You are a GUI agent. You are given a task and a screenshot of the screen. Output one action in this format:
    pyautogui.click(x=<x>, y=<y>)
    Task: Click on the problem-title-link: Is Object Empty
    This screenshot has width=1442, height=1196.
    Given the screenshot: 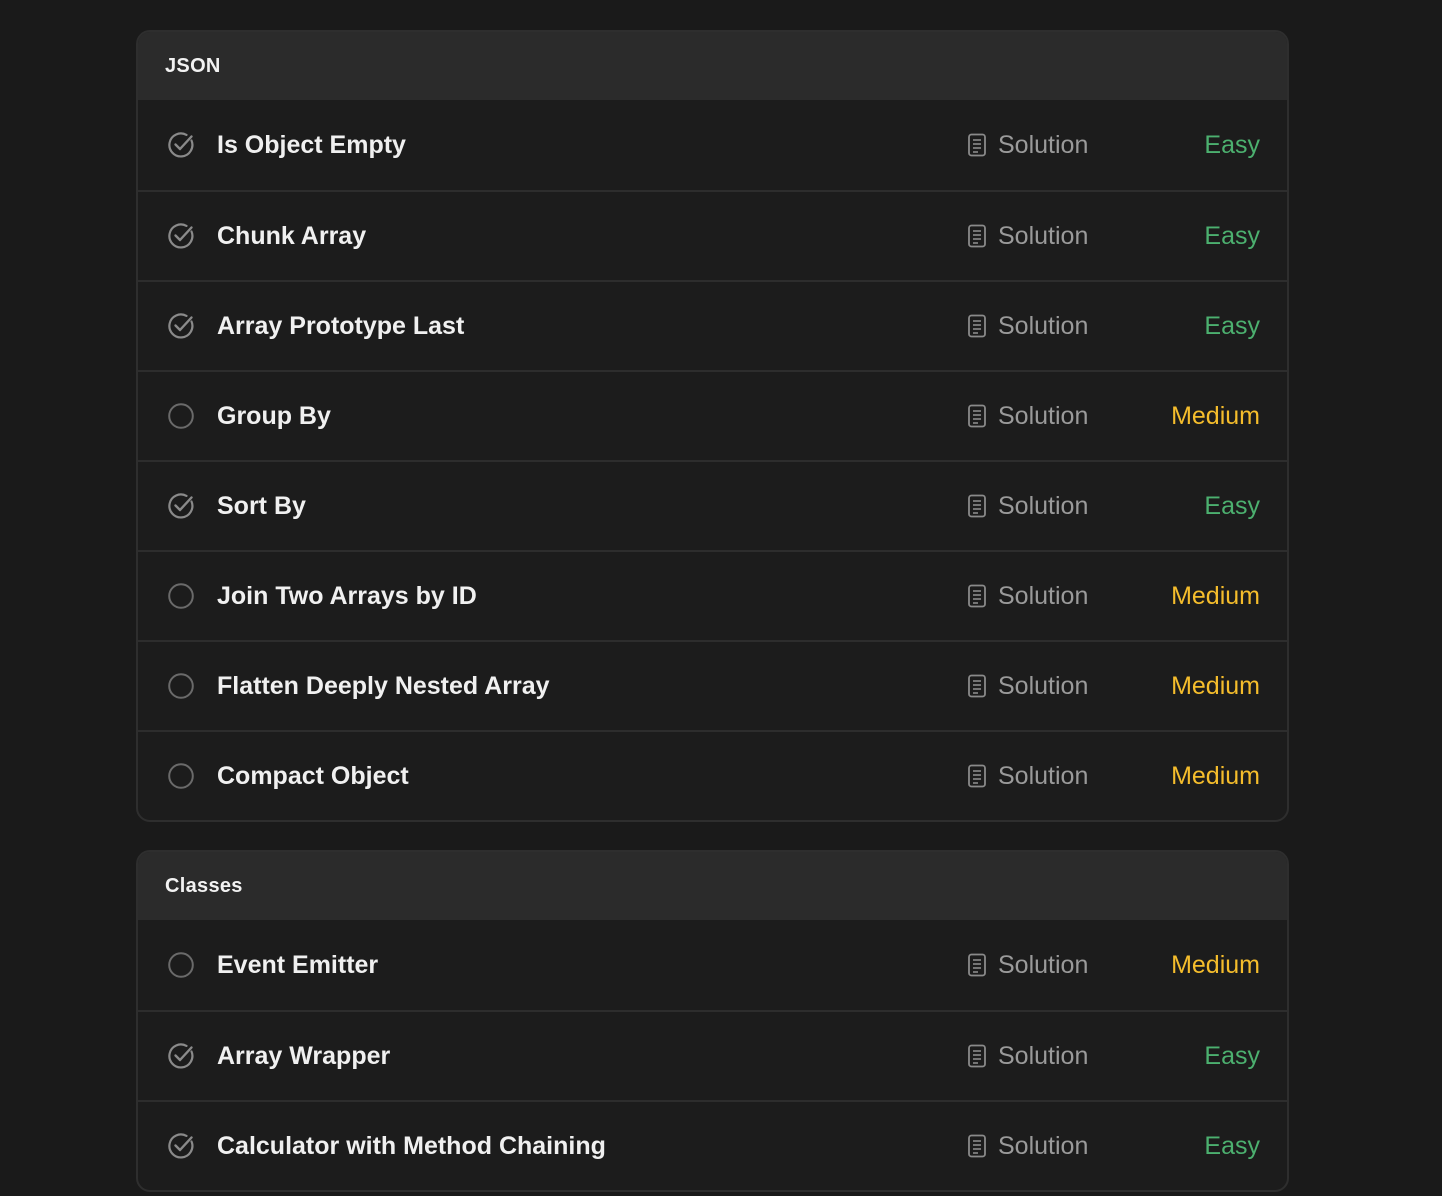 What is the action you would take?
    pyautogui.click(x=311, y=145)
    